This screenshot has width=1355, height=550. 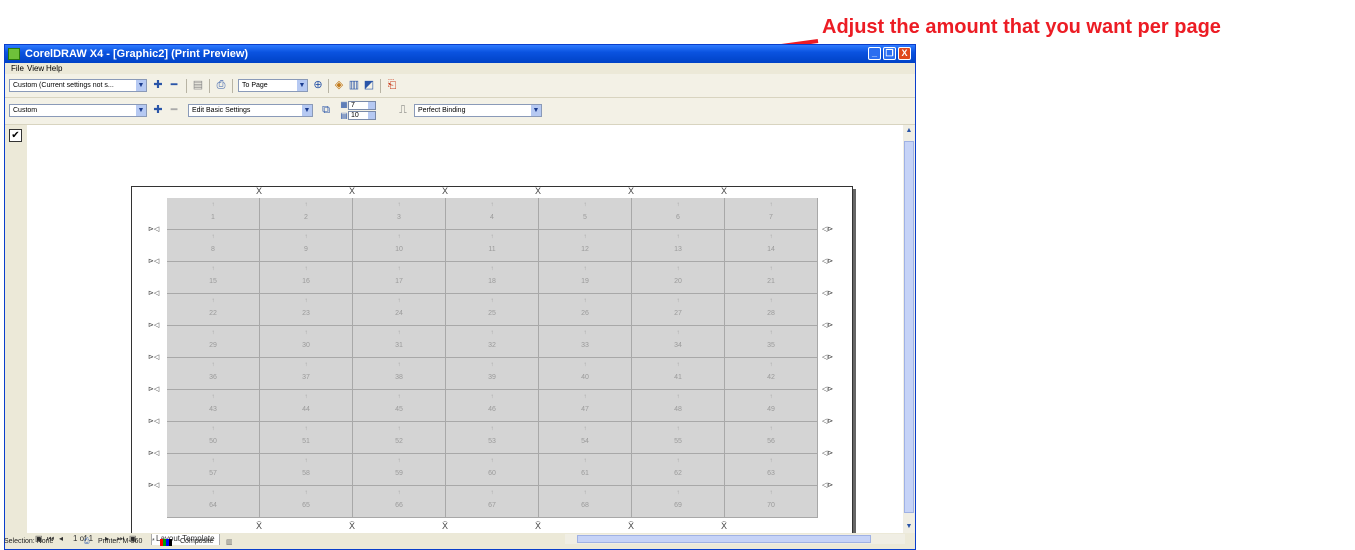 What do you see at coordinates (54, 68) in the screenshot?
I see `menu-help: Help` at bounding box center [54, 68].